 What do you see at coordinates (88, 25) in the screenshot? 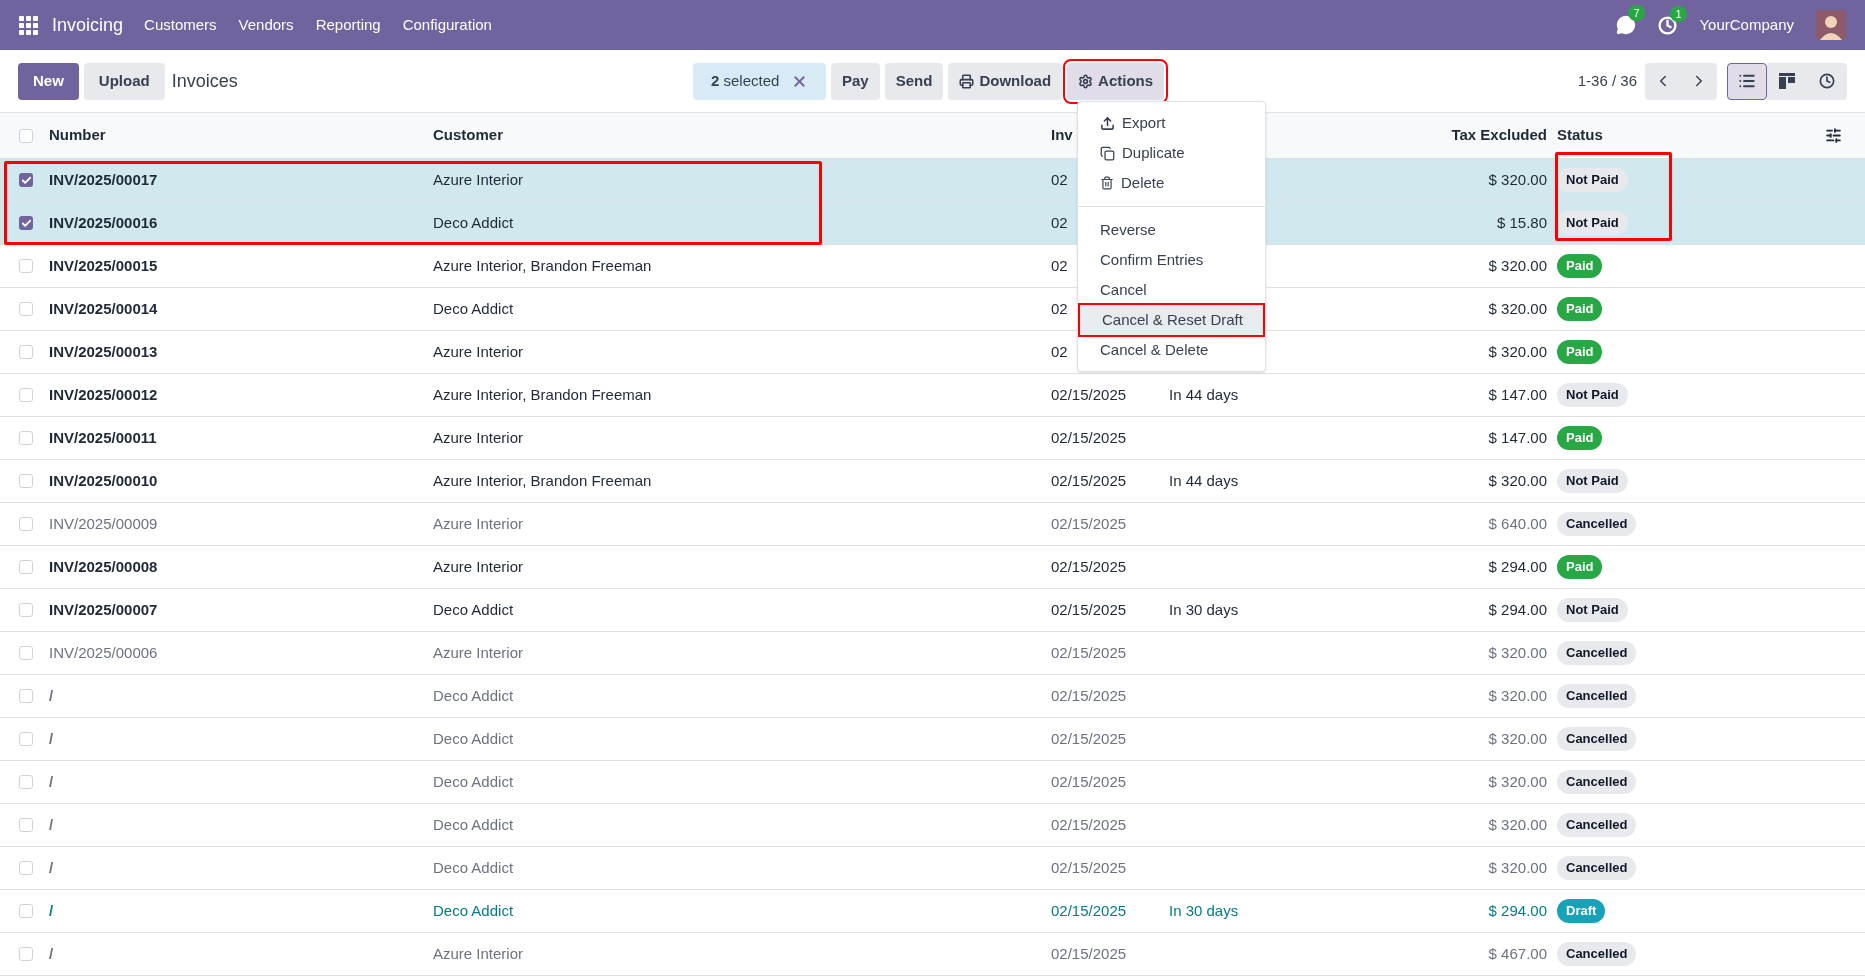
I see `app-title: Invoicing` at bounding box center [88, 25].